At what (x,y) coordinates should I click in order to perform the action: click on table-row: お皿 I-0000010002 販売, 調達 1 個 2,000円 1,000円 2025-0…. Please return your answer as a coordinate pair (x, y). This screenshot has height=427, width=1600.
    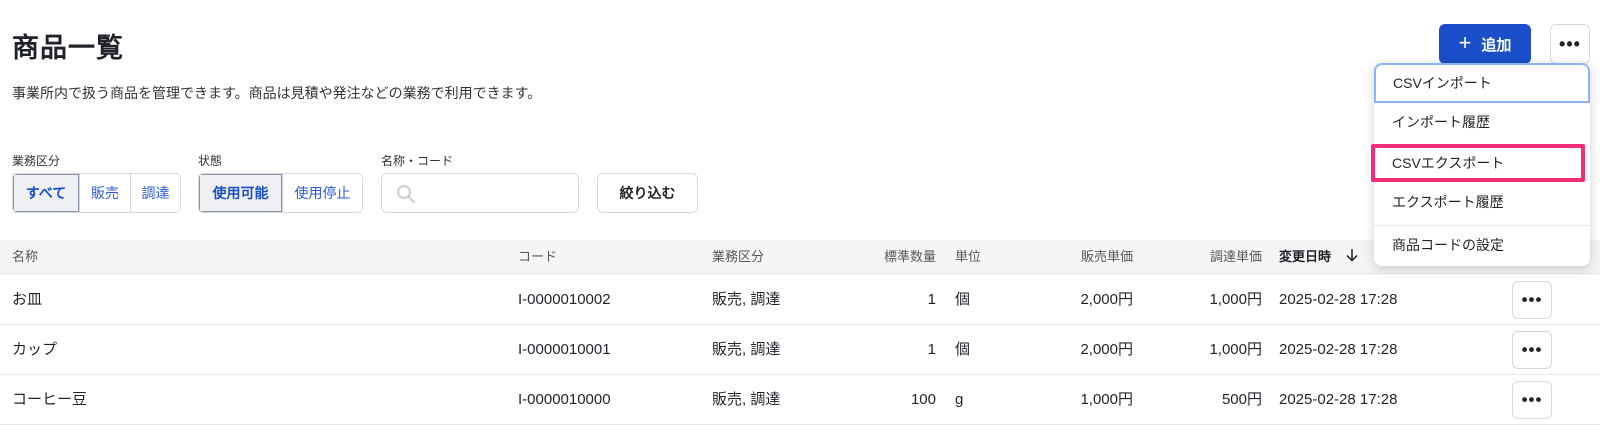
    Looking at the image, I should click on (800, 300).